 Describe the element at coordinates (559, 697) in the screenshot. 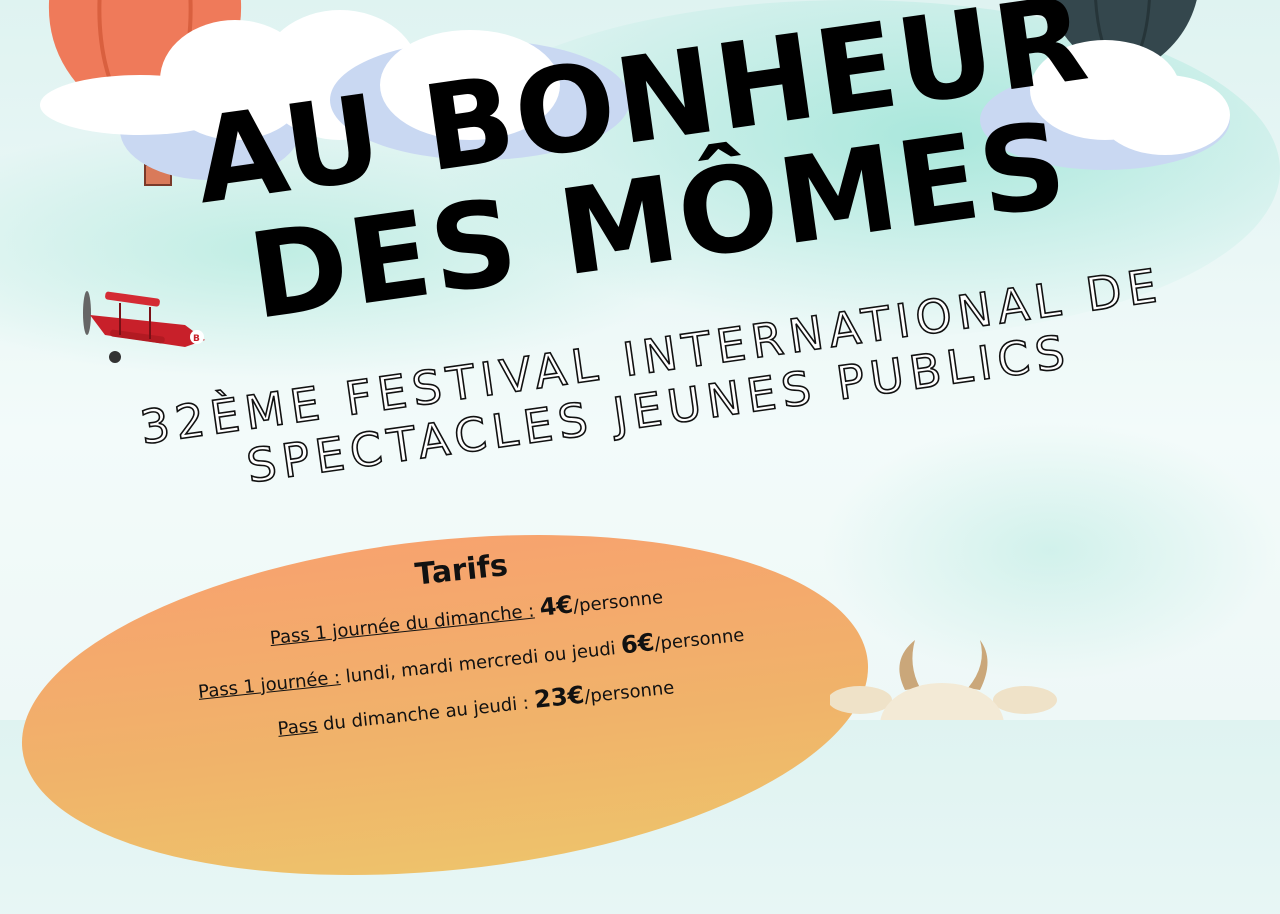

I see `tarif-price: 23€` at that location.